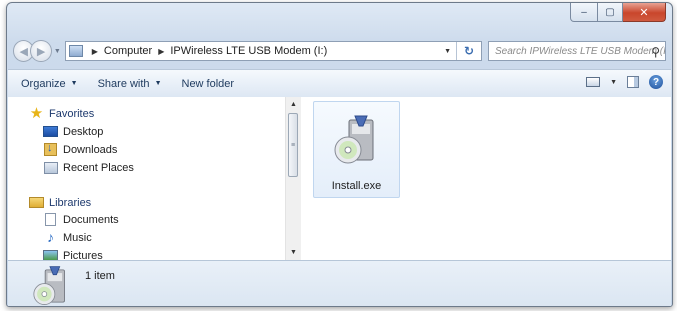 The width and height of the screenshot is (677, 311). What do you see at coordinates (655, 52) in the screenshot?
I see `search-icon: ⚲` at bounding box center [655, 52].